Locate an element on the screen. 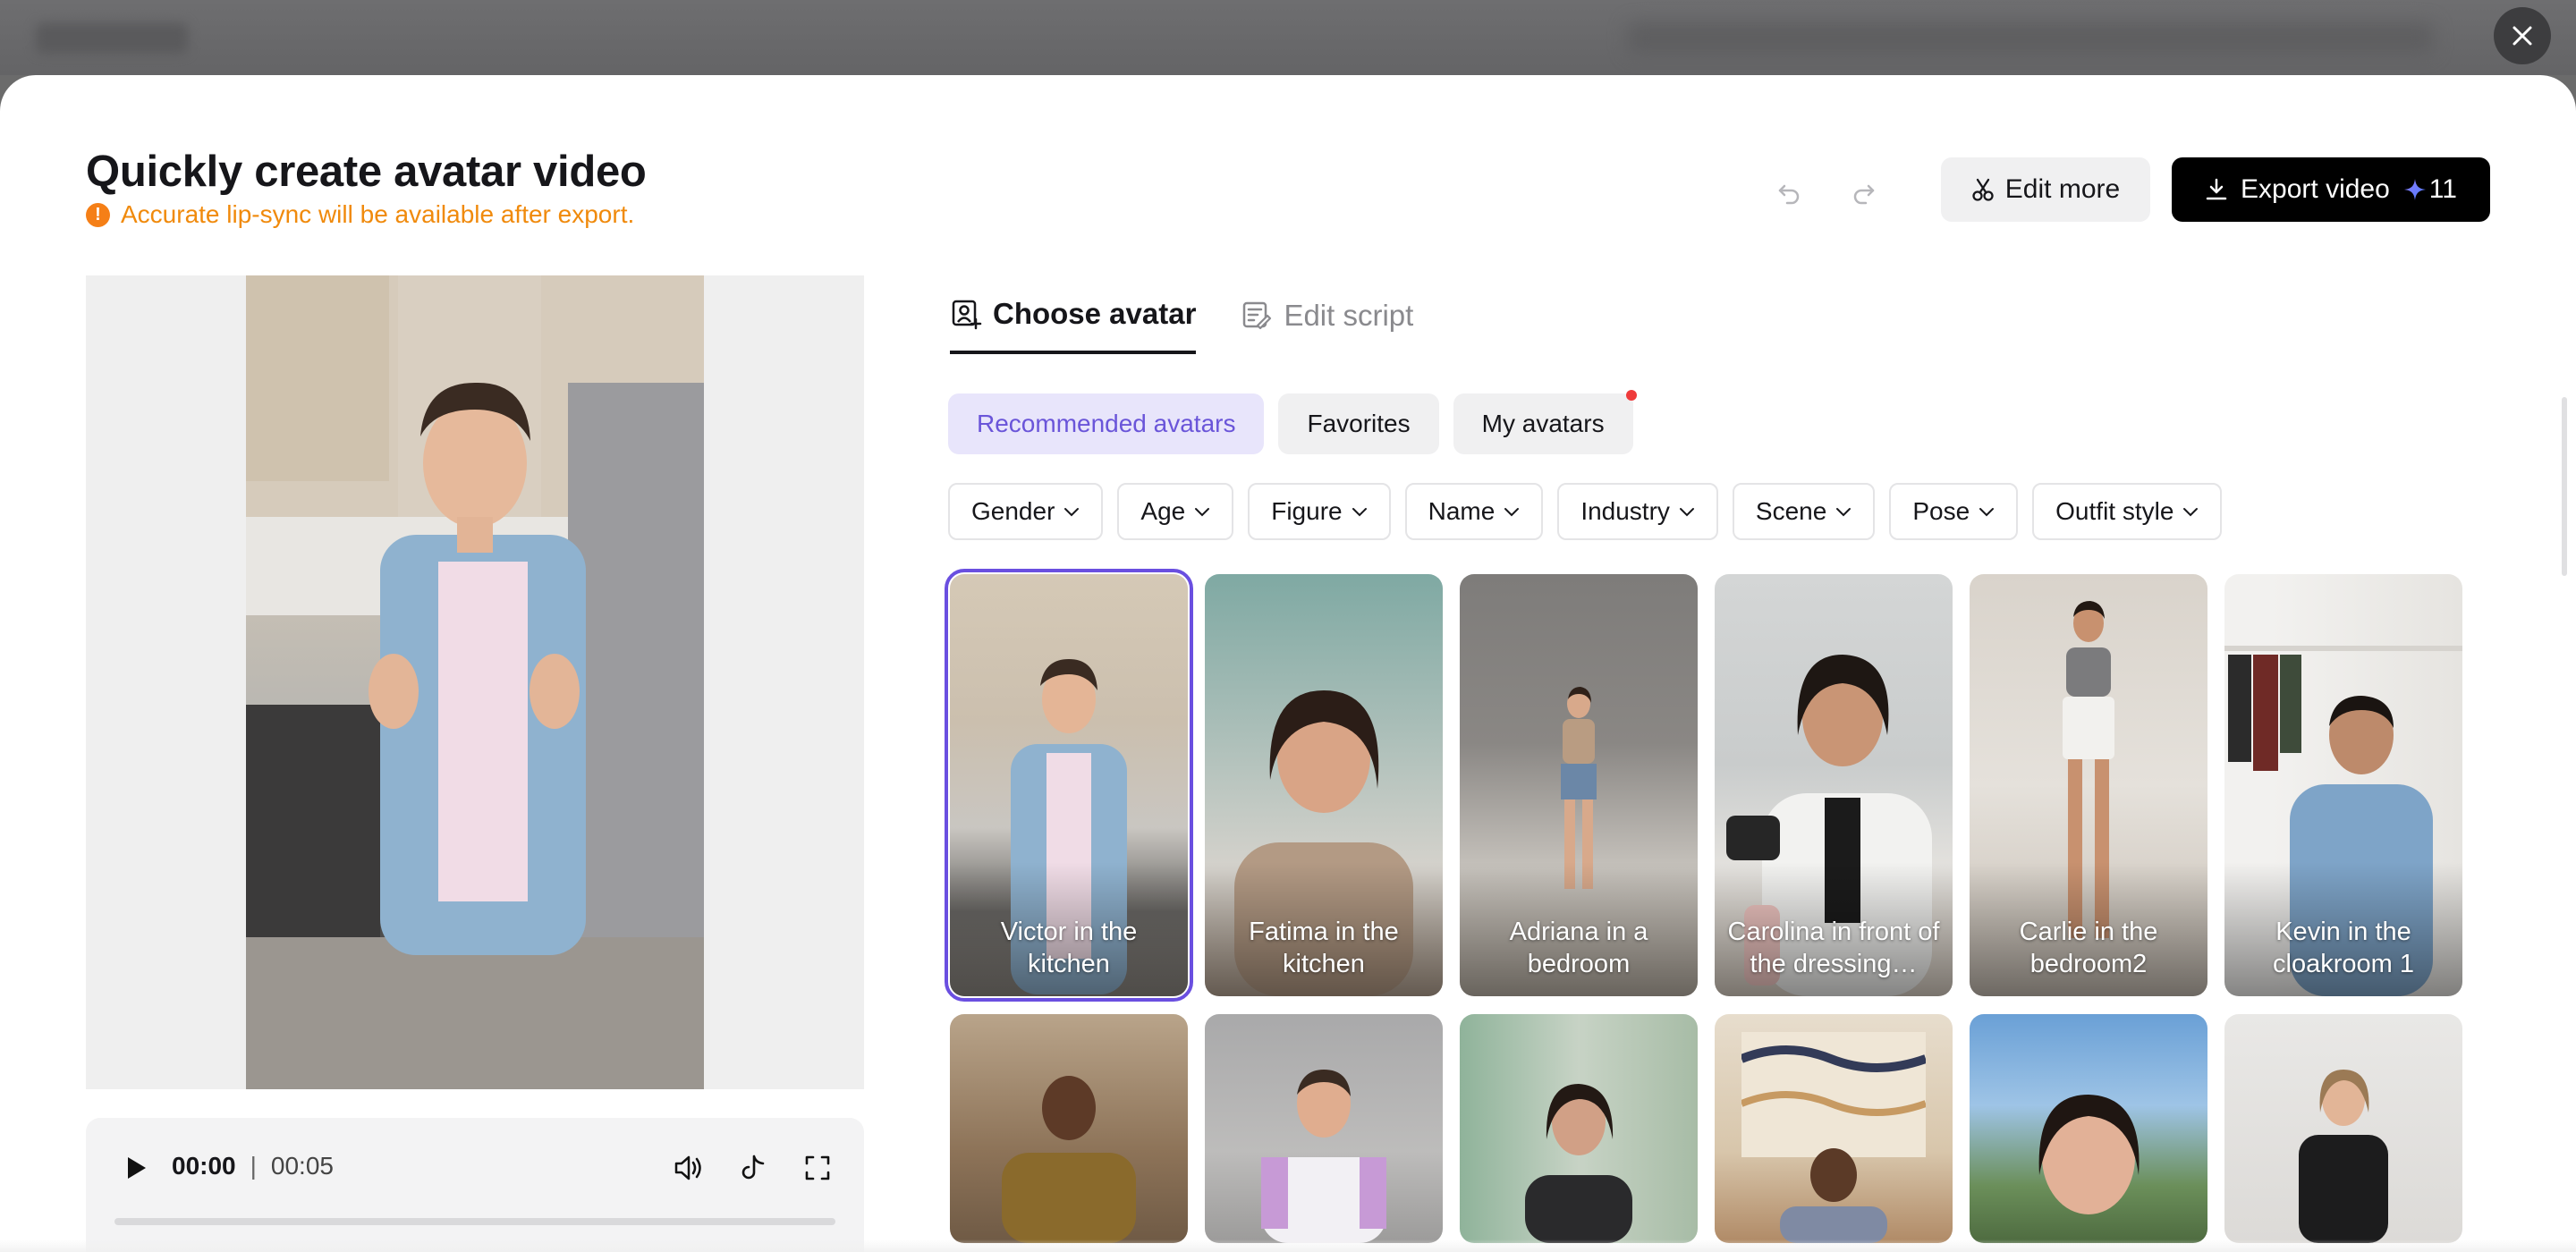  filter-pose: Pose is located at coordinates (1954, 511).